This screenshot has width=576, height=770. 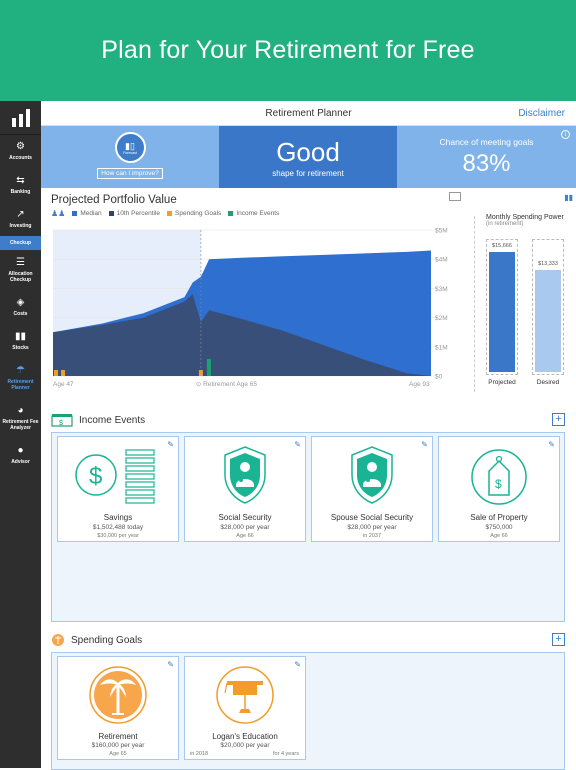 I want to click on sidebar-item-costs: ◈ Costs, so click(x=20, y=307).